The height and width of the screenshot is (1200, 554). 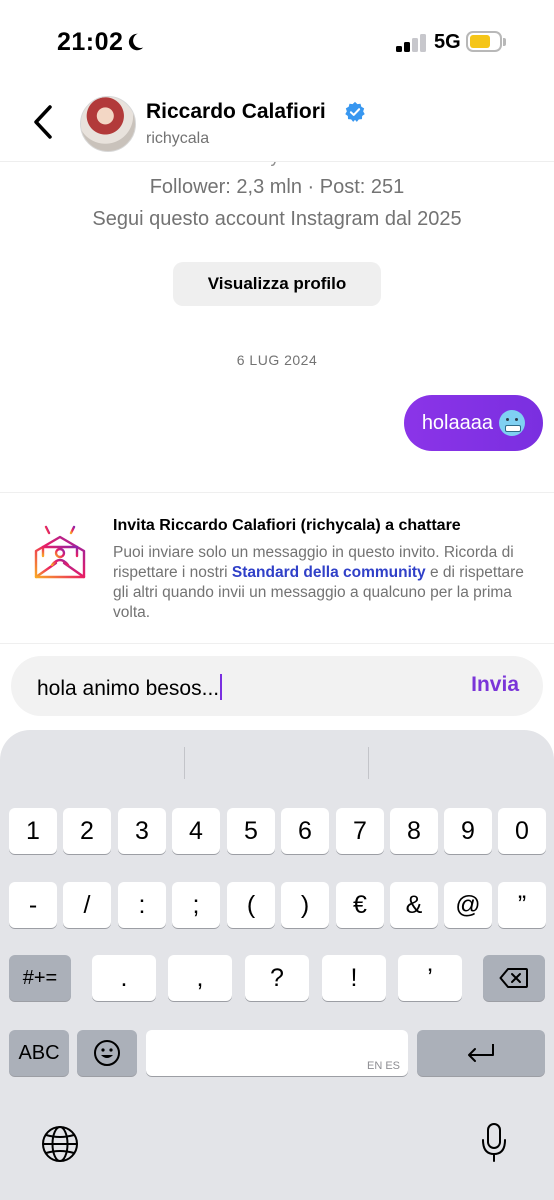 I want to click on emoji-key, so click(x=107, y=1053).